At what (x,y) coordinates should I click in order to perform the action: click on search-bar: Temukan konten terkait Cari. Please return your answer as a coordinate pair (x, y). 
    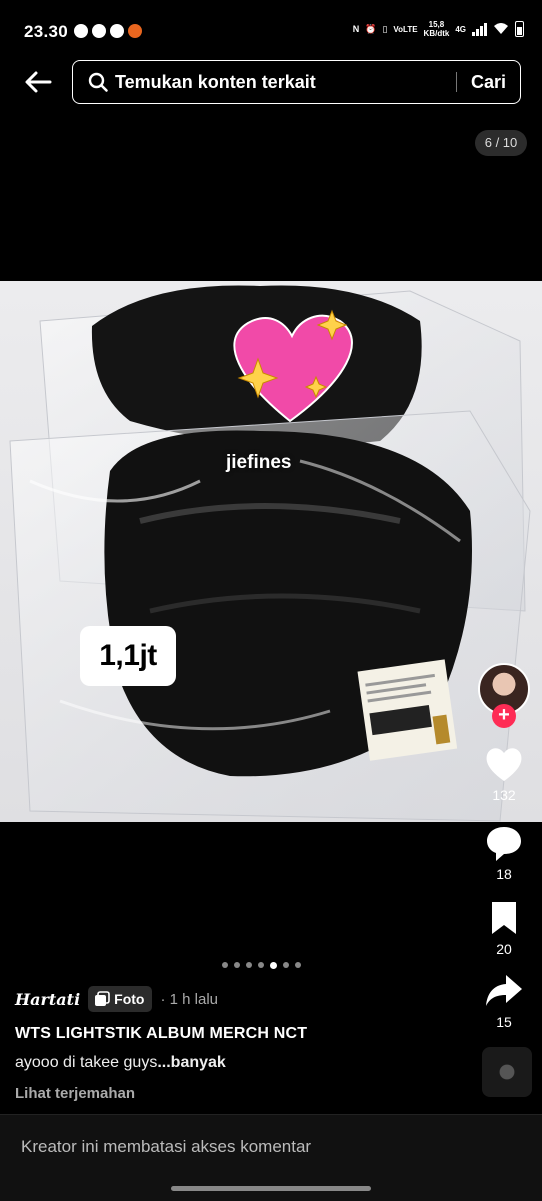
    Looking at the image, I should click on (296, 82).